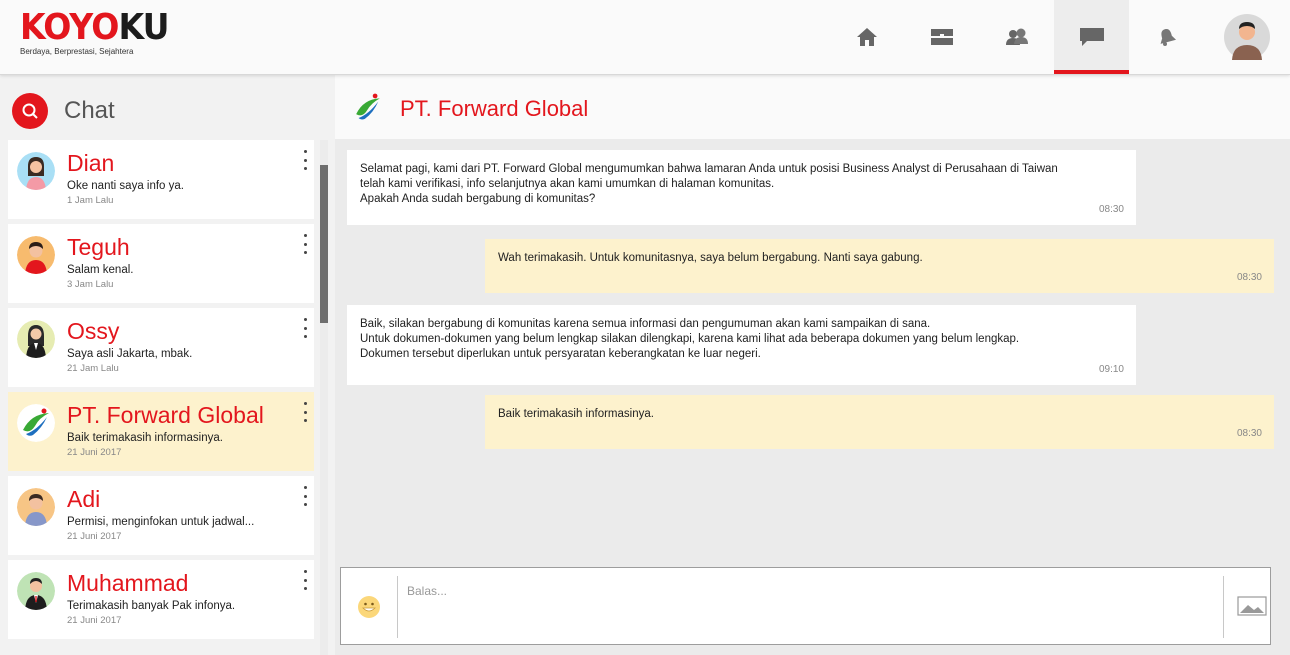 The height and width of the screenshot is (655, 1290). Describe the element at coordinates (810, 606) in the screenshot. I see `reply-input` at that location.